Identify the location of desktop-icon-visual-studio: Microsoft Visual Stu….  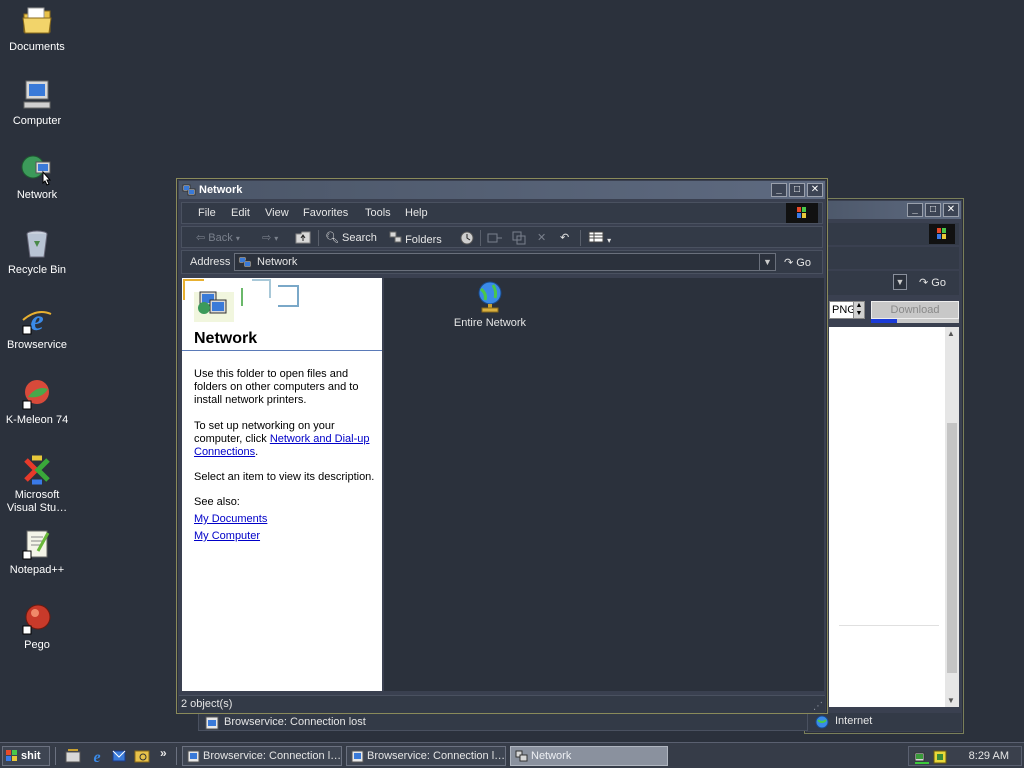
(37, 483).